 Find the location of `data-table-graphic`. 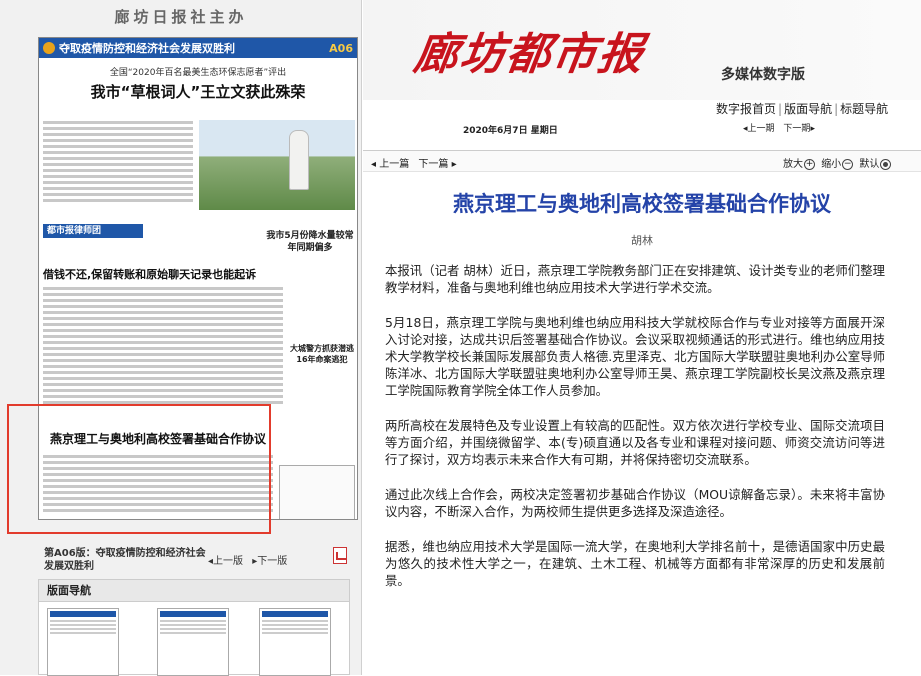

data-table-graphic is located at coordinates (317, 492).